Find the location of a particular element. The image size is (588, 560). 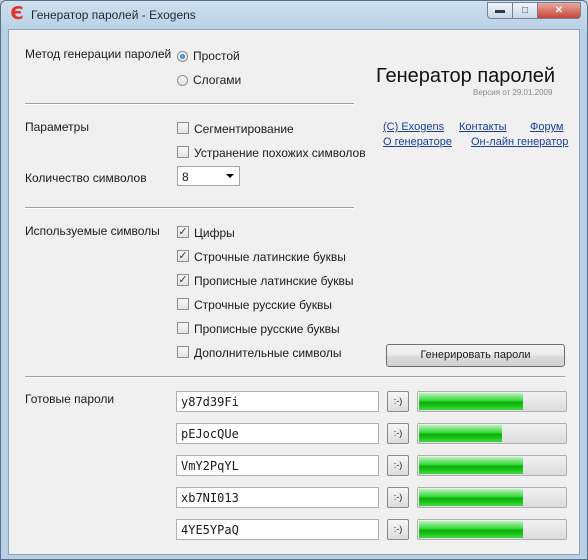

close-button: ✕ is located at coordinates (559, 10).